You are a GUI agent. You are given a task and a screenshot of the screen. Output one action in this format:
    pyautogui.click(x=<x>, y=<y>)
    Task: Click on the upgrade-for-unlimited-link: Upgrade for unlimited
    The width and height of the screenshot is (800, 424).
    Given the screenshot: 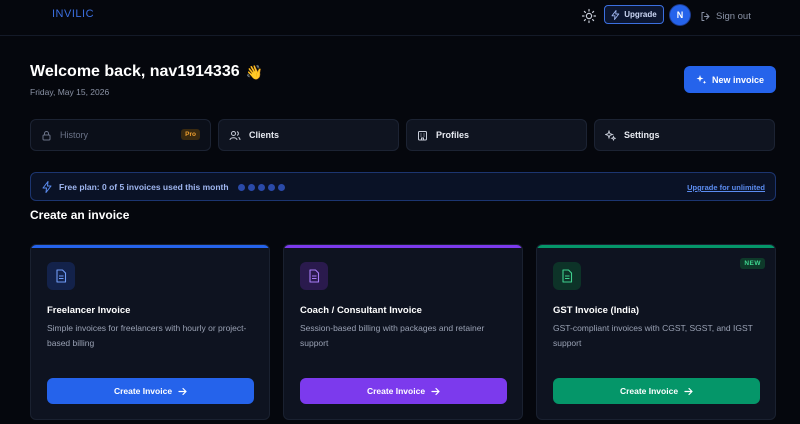 What is the action you would take?
    pyautogui.click(x=726, y=187)
    